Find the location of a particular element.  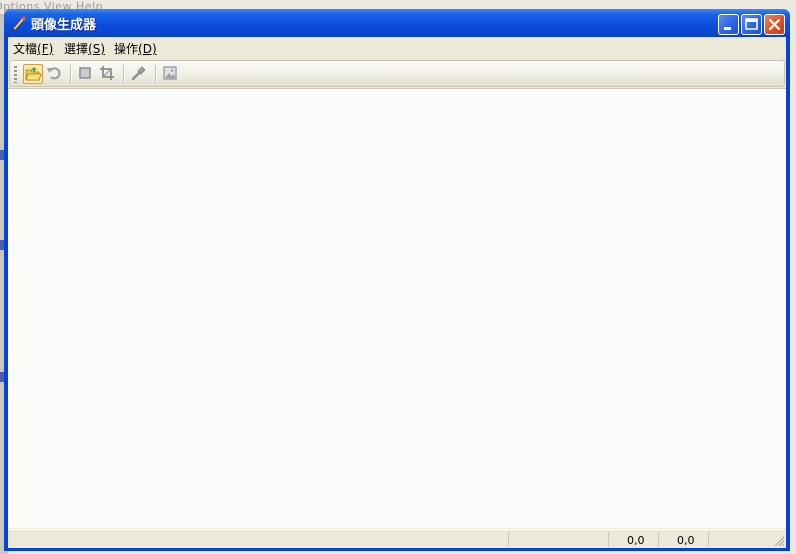

menu-select: 選擇(S) is located at coordinates (84, 48).